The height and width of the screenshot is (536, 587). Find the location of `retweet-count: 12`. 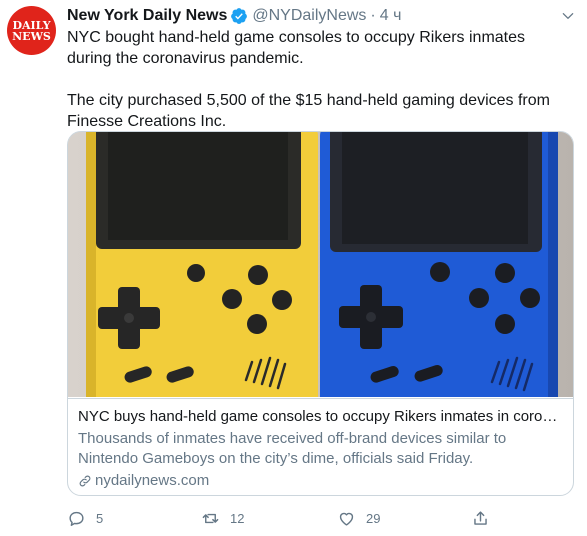

retweet-count: 12 is located at coordinates (237, 518).